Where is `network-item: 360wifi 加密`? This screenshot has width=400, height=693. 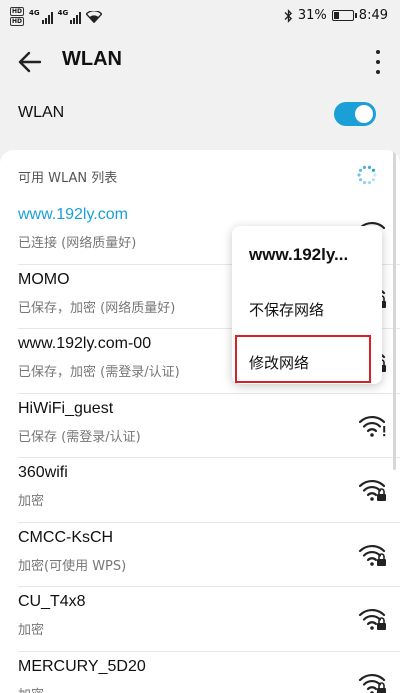 network-item: 360wifi 加密 is located at coordinates (209, 490).